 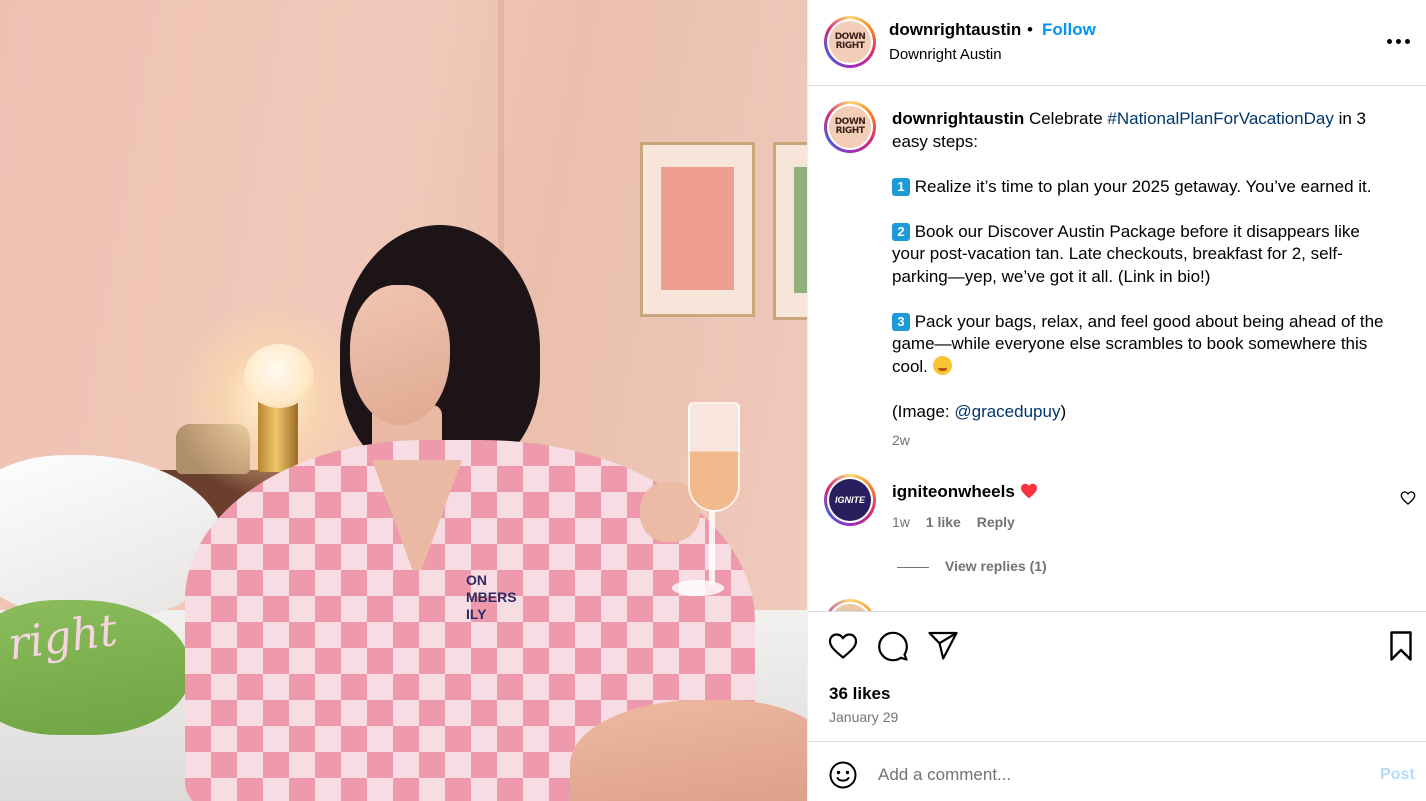 I want to click on post-date: January 29, so click(x=863, y=717).